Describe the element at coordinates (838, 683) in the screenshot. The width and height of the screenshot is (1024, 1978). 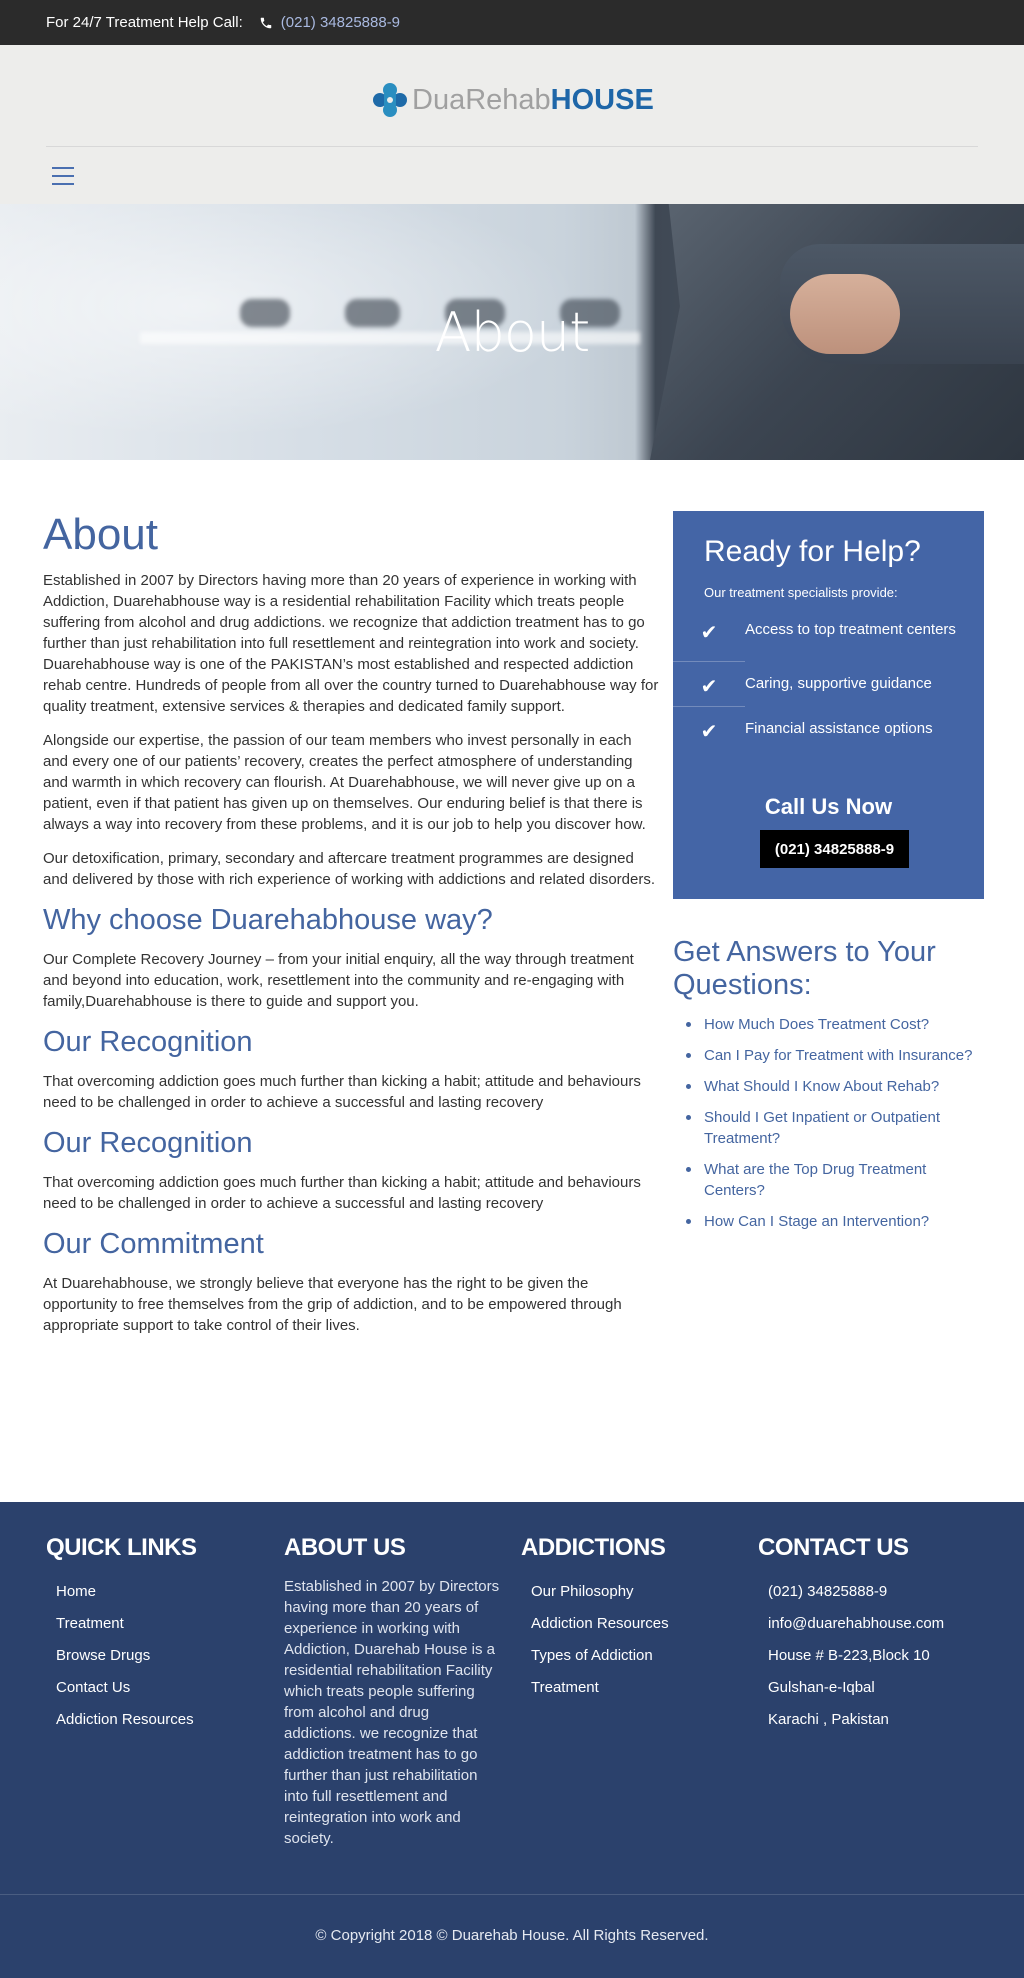
I see `help-item-text: Caring, supportive guidance` at that location.